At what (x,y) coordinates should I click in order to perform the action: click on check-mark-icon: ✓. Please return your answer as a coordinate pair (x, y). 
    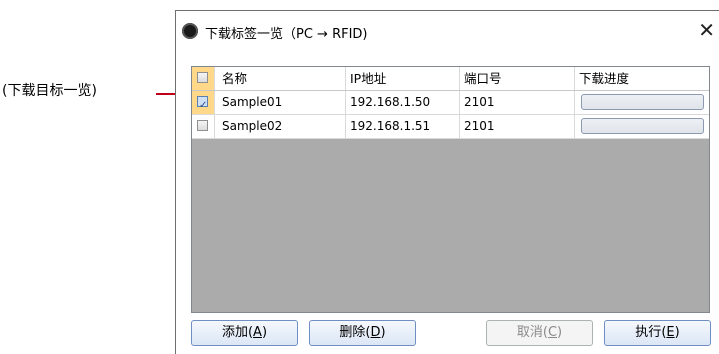
    Looking at the image, I should click on (203, 105).